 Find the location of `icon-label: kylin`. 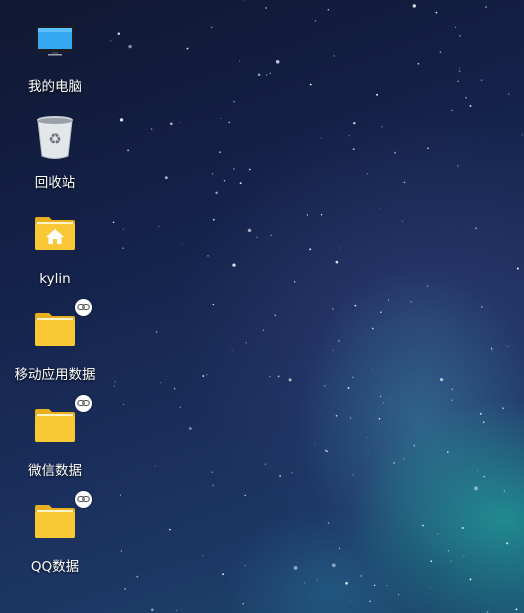

icon-label: kylin is located at coordinates (55, 279).